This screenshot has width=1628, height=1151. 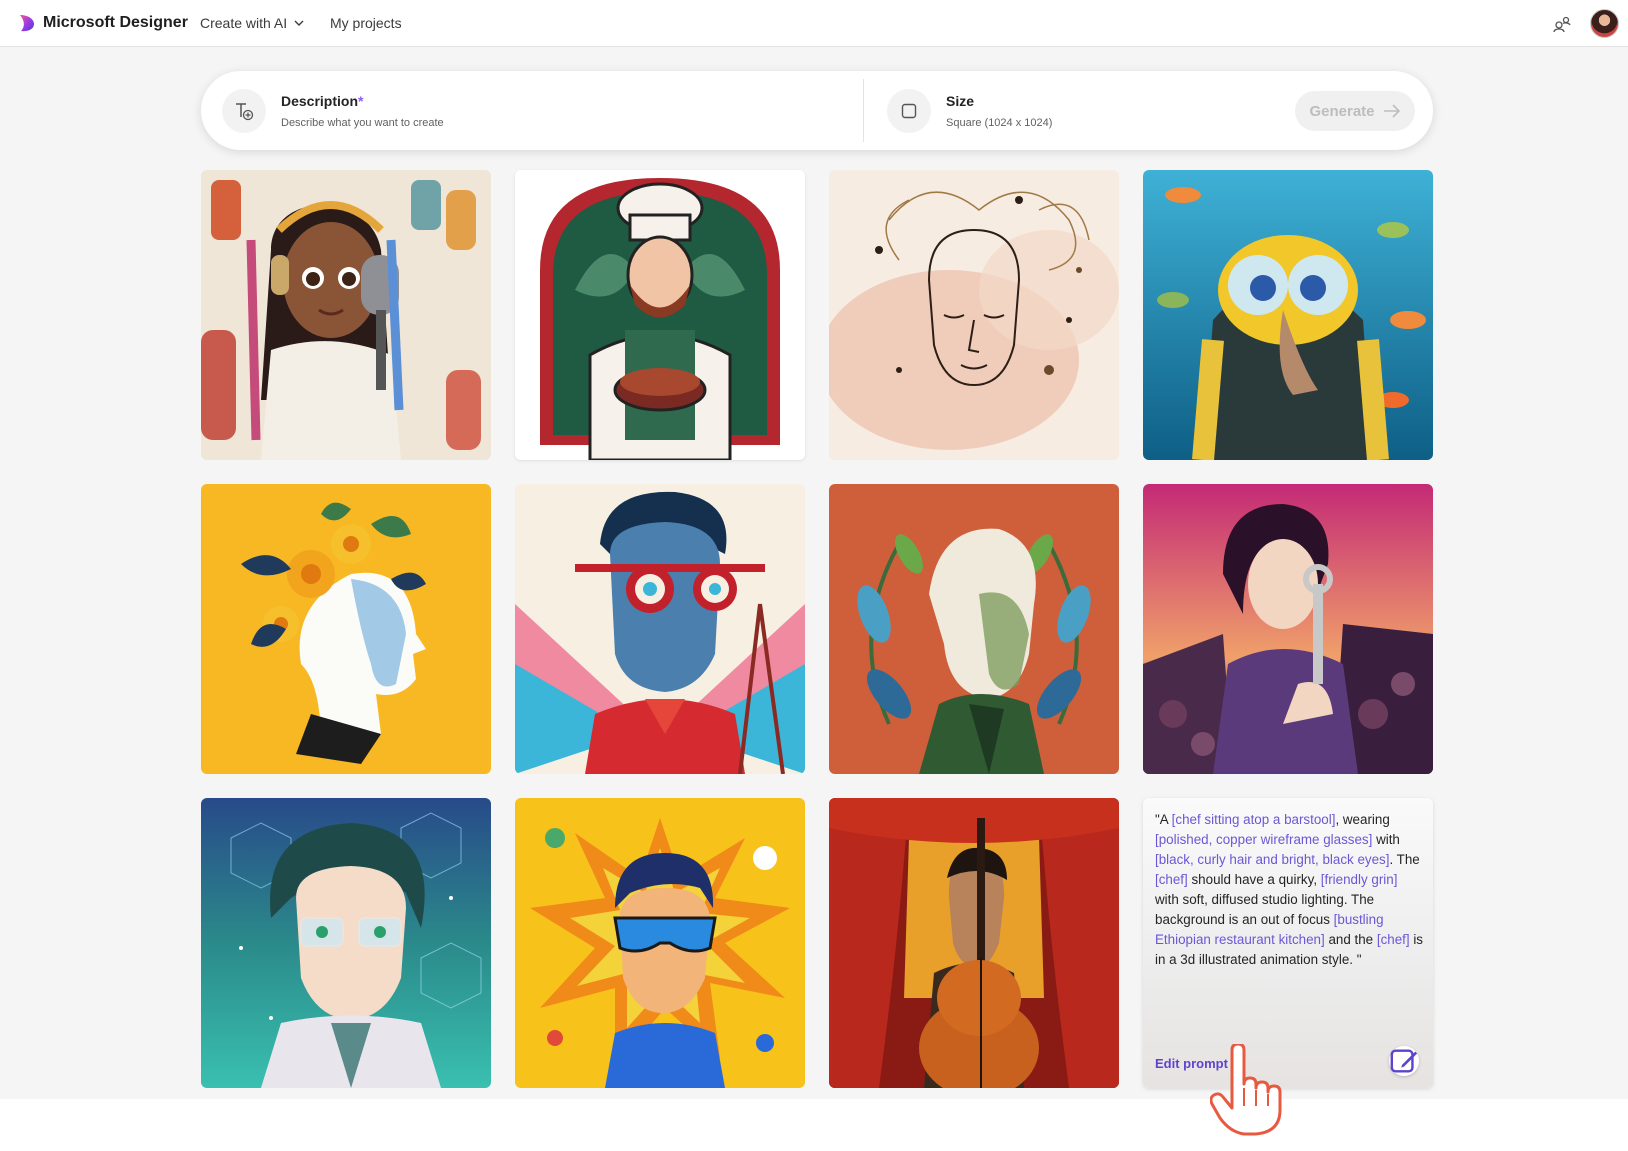 I want to click on line-art-face-illustration, so click(x=974, y=315).